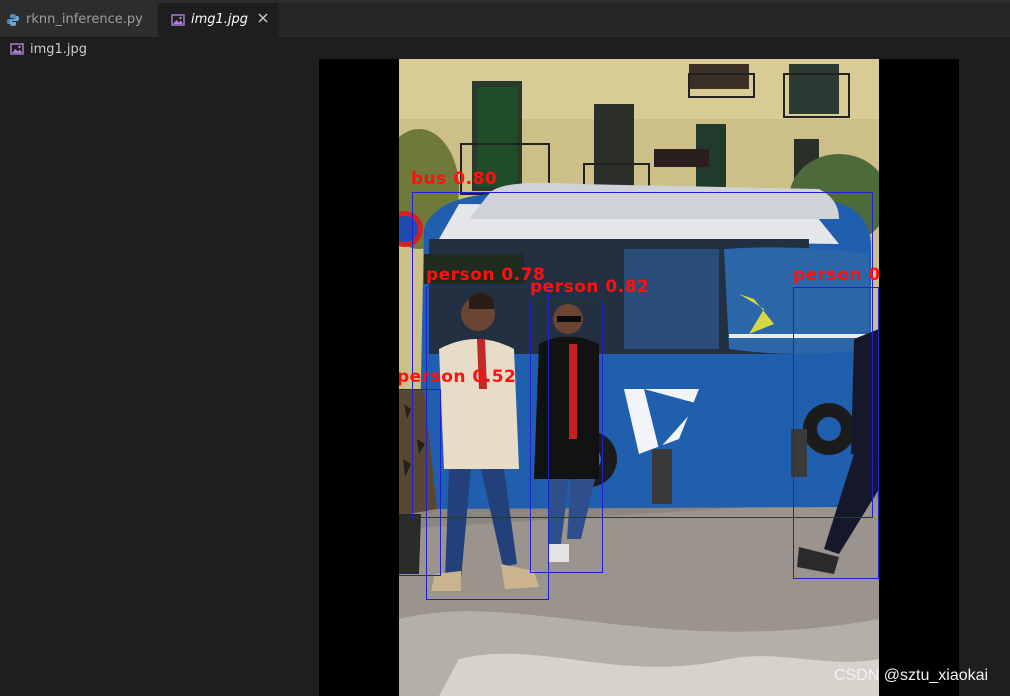 The height and width of the screenshot is (696, 1010). What do you see at coordinates (486, 275) in the screenshot?
I see `detection-label: person 0.78` at bounding box center [486, 275].